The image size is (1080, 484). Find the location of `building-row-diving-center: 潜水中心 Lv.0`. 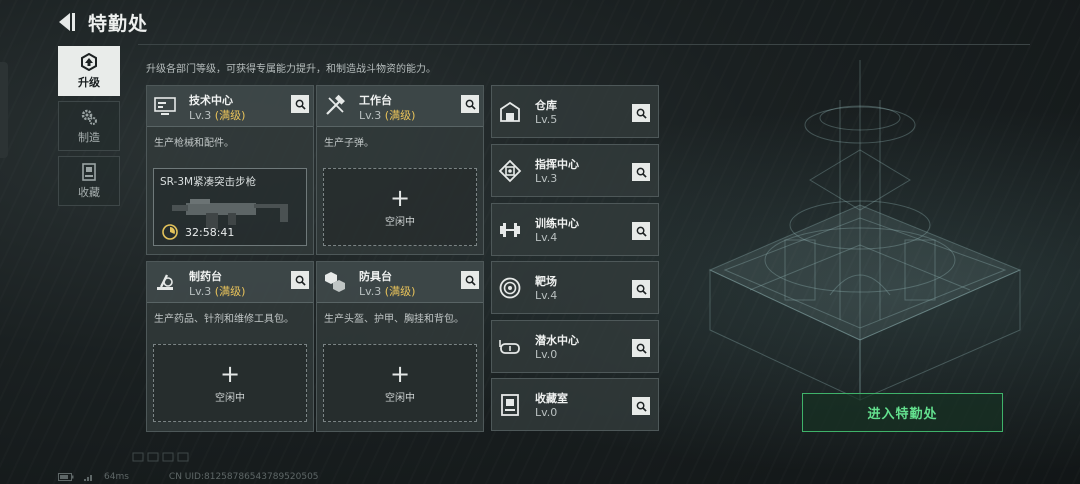

building-row-diving-center: 潜水中心 Lv.0 is located at coordinates (575, 346).